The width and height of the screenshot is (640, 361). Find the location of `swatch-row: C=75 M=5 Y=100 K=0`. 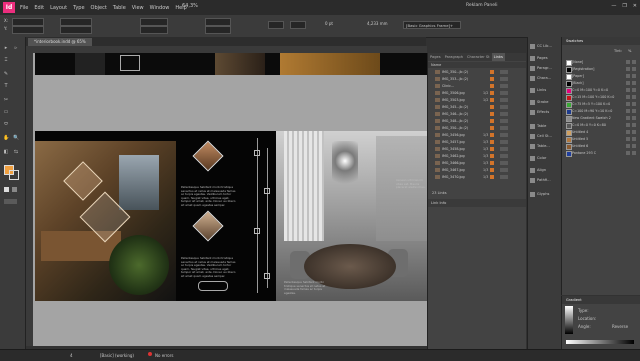

swatch-row: C=75 M=5 Y=100 K=0 is located at coordinates (601, 104).